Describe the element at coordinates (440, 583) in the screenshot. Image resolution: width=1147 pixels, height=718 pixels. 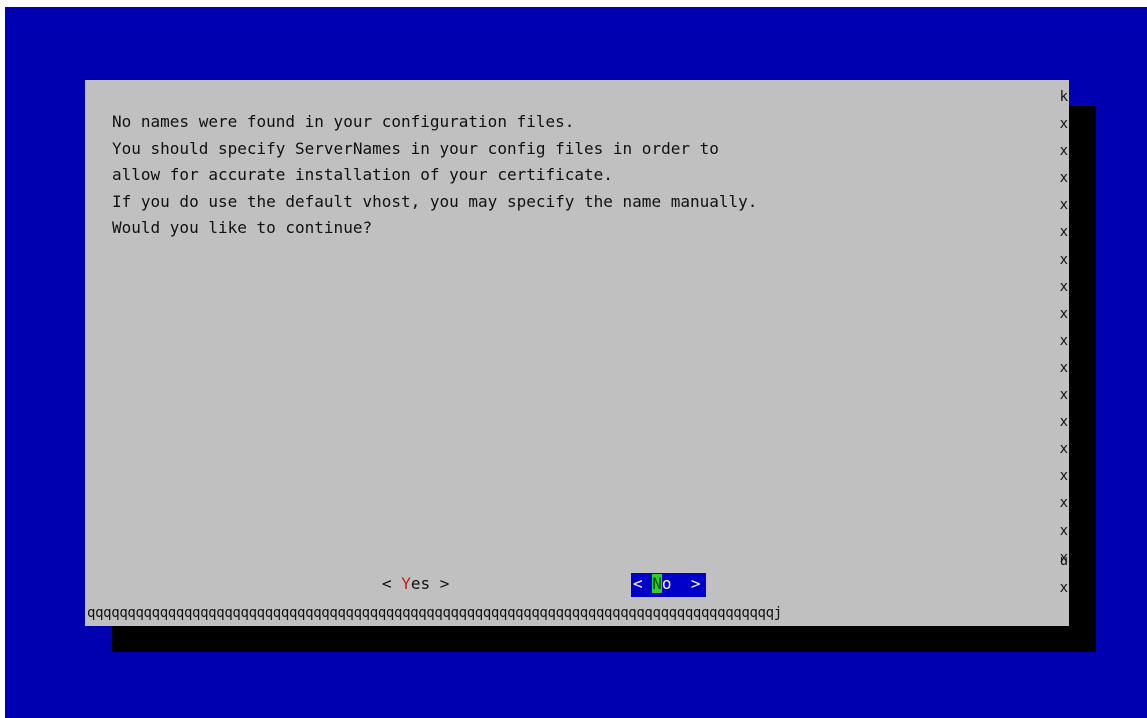
I see `yes-button-close: >` at that location.